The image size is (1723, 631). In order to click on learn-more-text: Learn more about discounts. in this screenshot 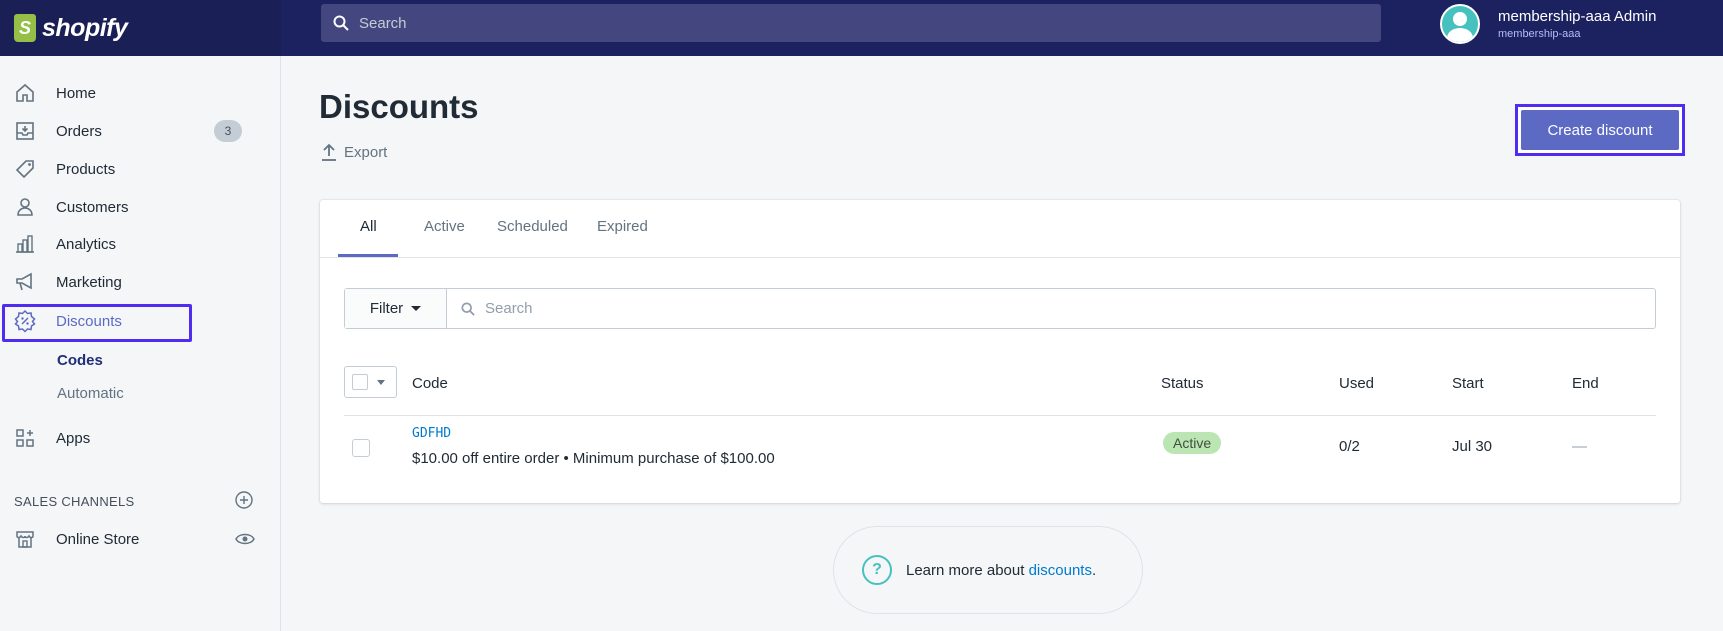, I will do `click(1001, 570)`.